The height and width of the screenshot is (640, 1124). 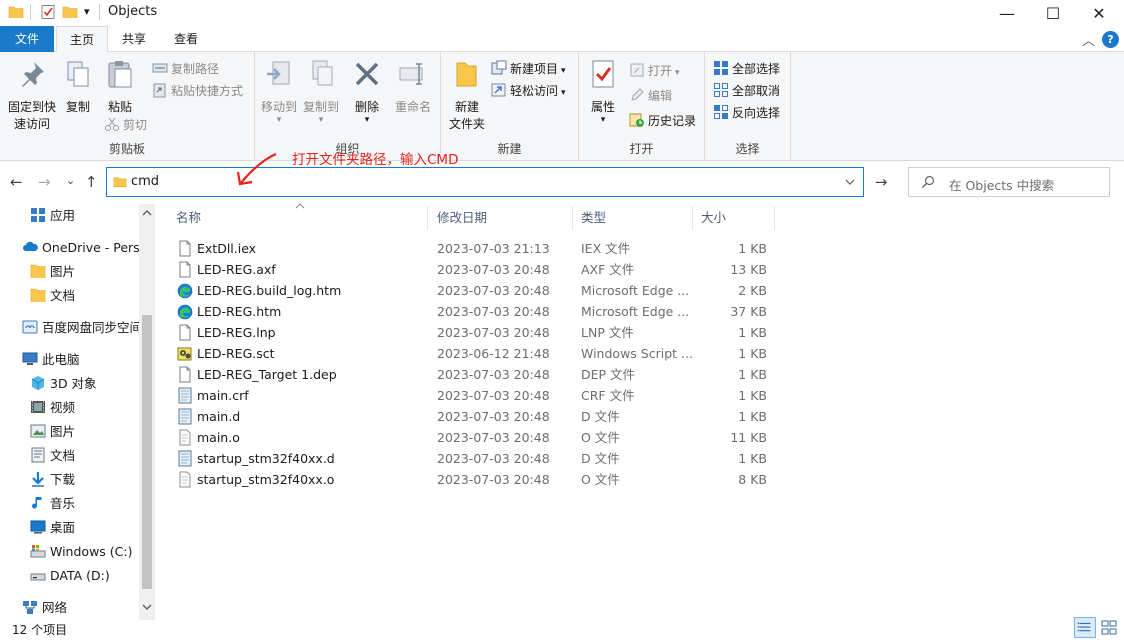 I want to click on sidebar-label: 网络, so click(x=55, y=607).